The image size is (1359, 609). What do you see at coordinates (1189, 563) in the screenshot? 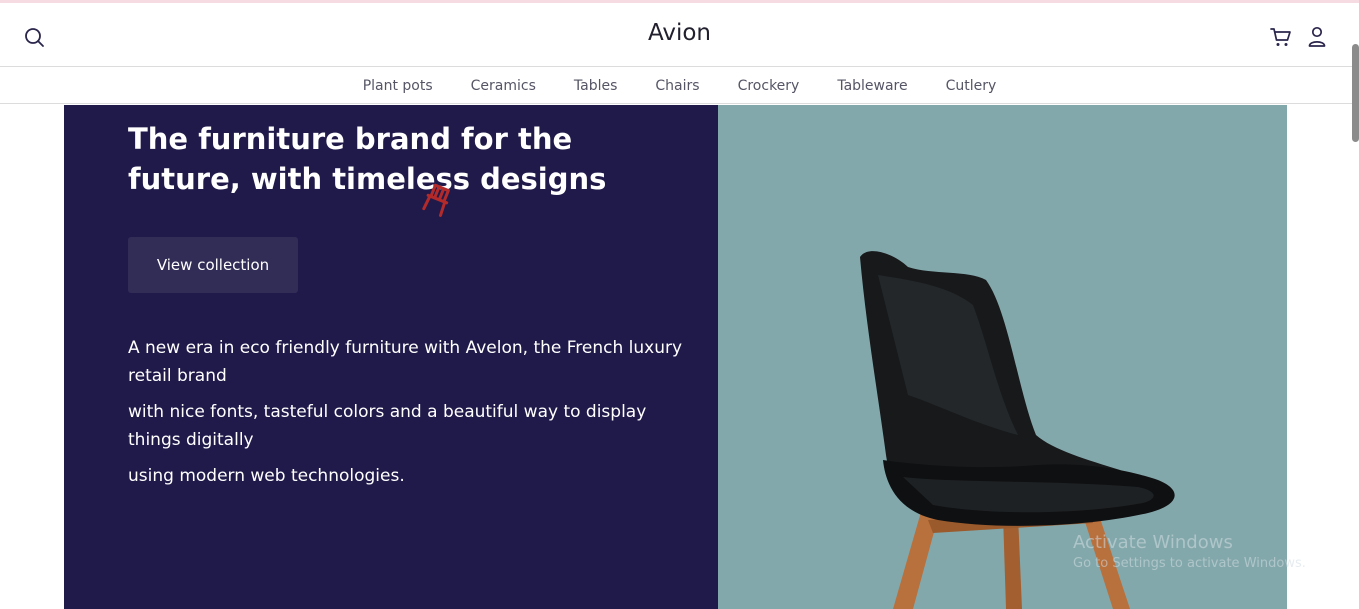
I see `watermark-subtitle: Go to Settings to activate Windows.` at bounding box center [1189, 563].